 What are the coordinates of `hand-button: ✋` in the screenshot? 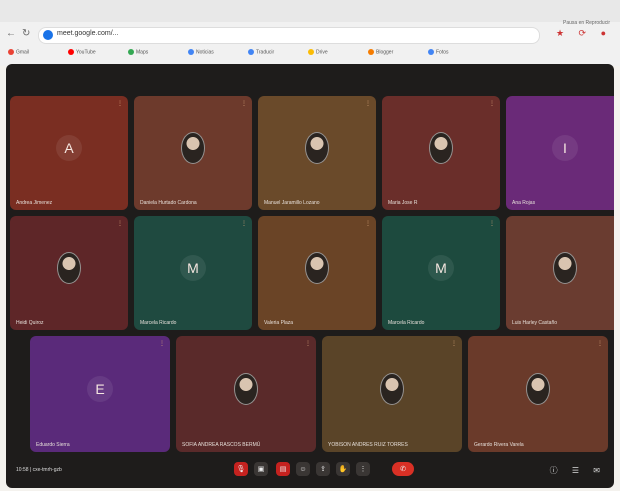 It's located at (343, 469).